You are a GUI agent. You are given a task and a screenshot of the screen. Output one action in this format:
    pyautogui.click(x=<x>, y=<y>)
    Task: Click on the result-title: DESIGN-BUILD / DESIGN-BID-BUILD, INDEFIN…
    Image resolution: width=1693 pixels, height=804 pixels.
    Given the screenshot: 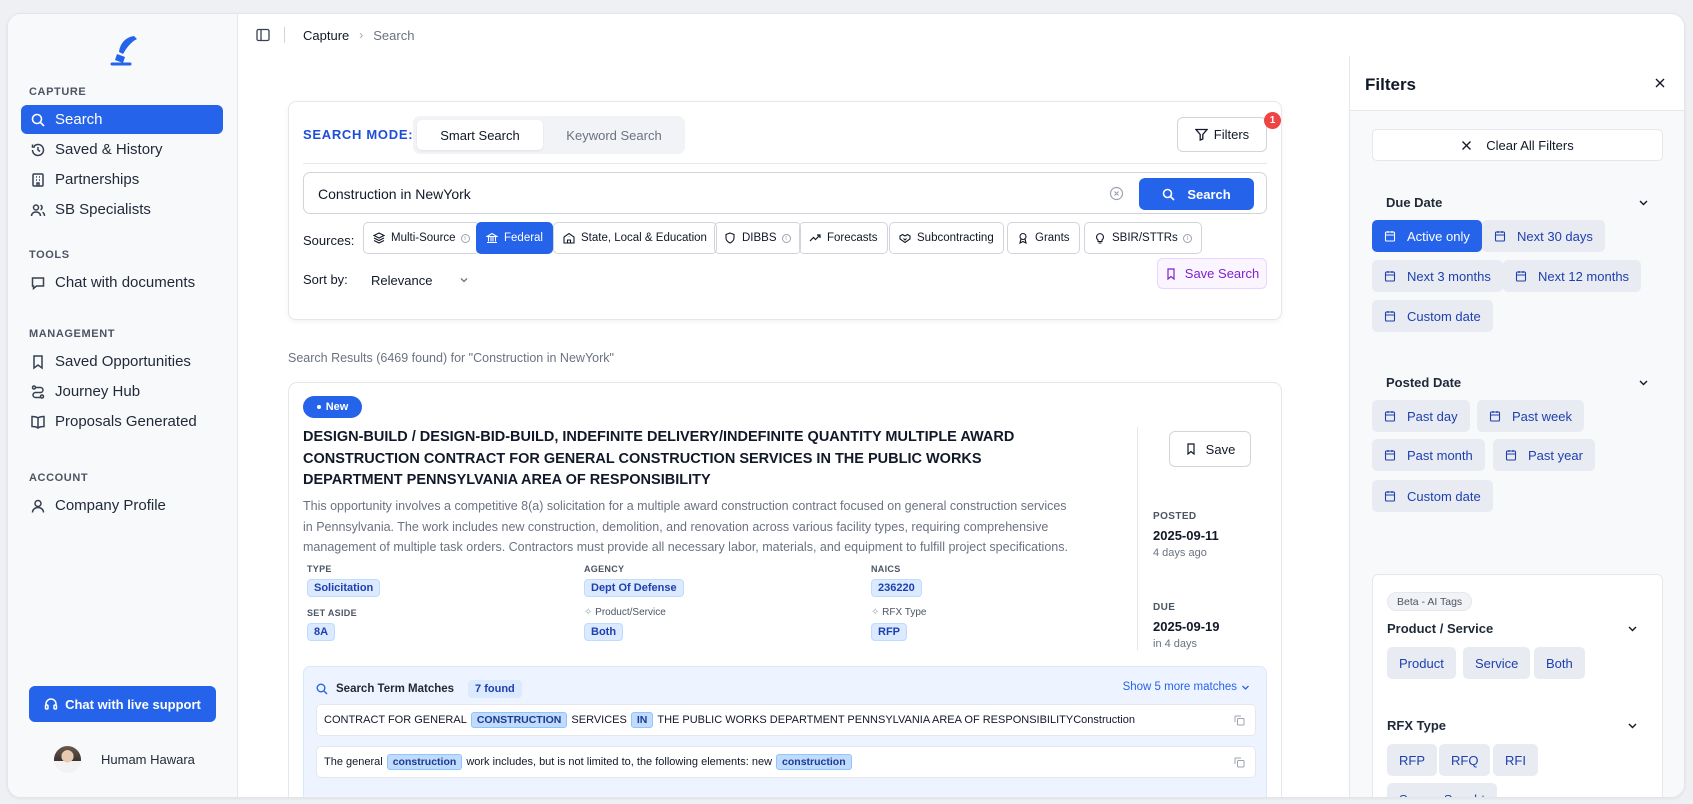 What is the action you would take?
    pyautogui.click(x=690, y=459)
    